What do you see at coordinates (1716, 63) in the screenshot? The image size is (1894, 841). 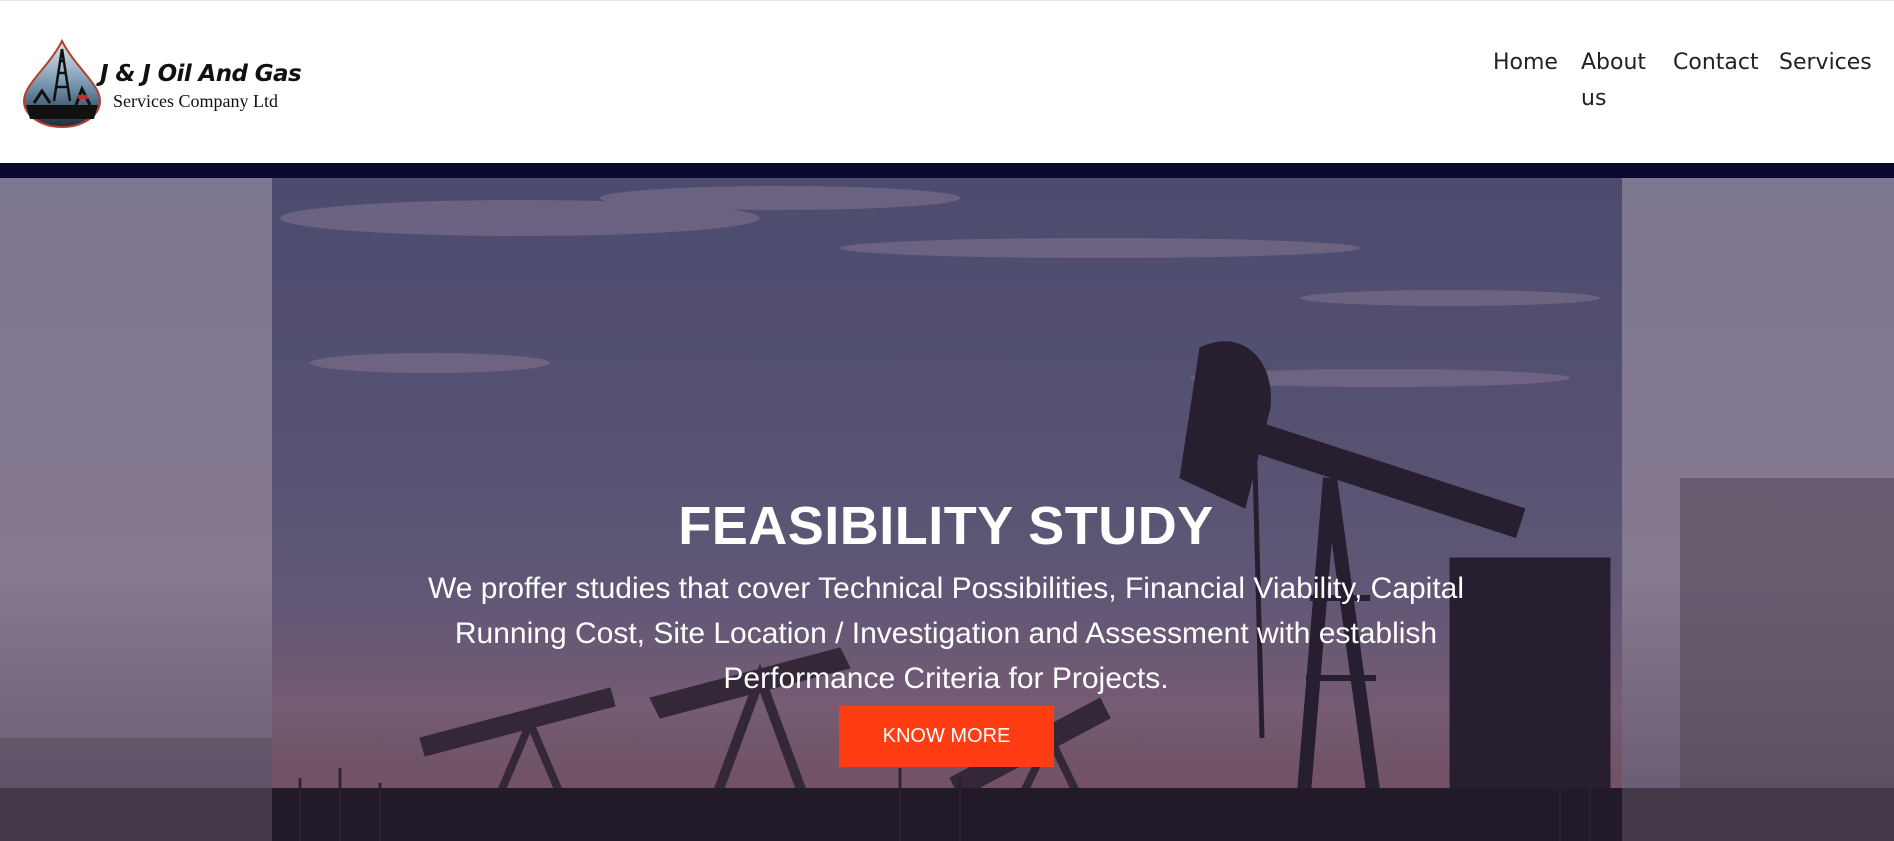 I see `nav-contact-link: Contact` at bounding box center [1716, 63].